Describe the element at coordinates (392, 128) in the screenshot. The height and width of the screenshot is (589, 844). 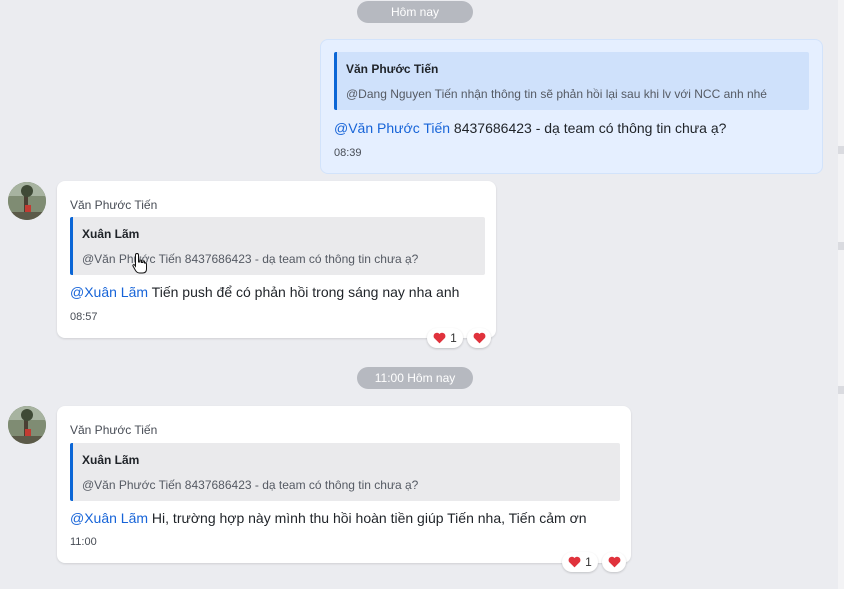
I see `mention-link: @Văn Phước Tiến` at that location.